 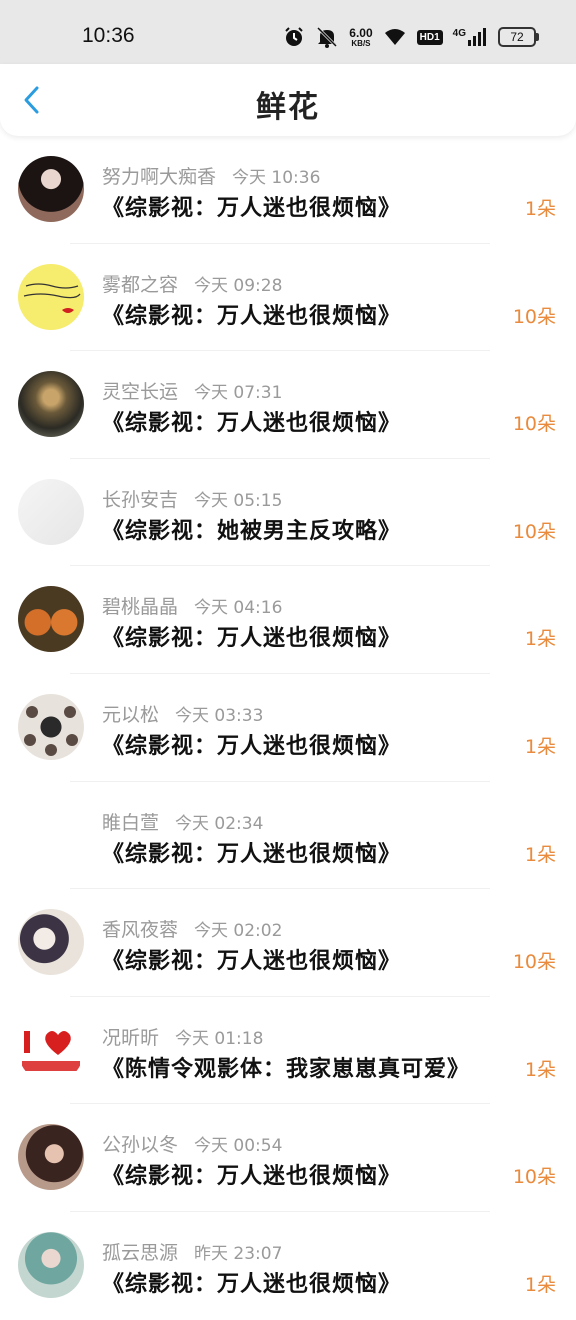 I want to click on timestamp: 今天 09:28, so click(x=238, y=285).